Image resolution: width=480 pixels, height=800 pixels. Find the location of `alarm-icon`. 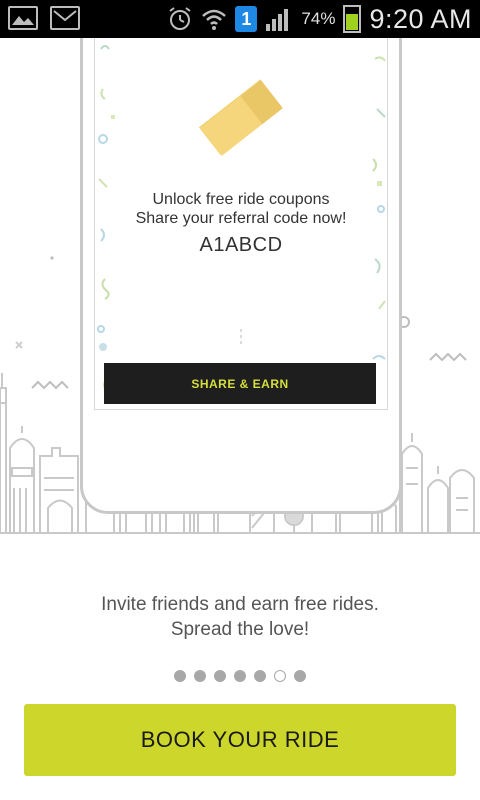

alarm-icon is located at coordinates (180, 18).